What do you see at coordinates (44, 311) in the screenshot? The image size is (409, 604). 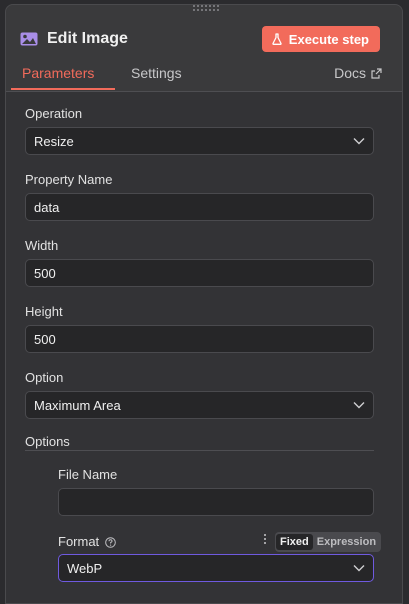 I see `height-label: Height` at bounding box center [44, 311].